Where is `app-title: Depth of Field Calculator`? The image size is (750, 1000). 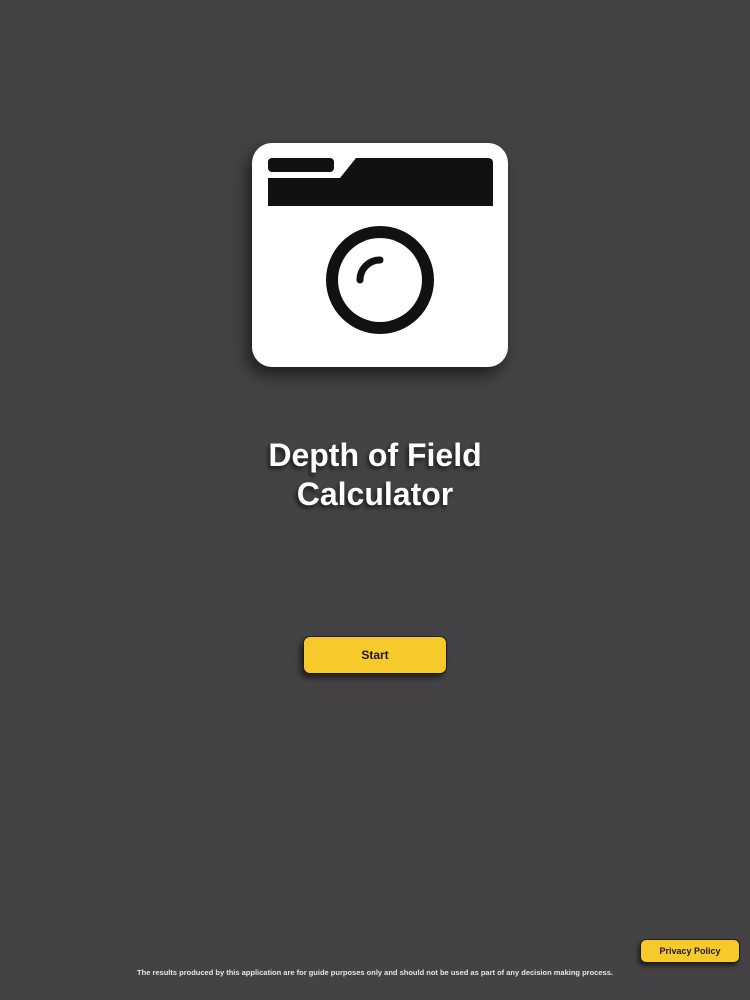
app-title: Depth of Field Calculator is located at coordinates (375, 475).